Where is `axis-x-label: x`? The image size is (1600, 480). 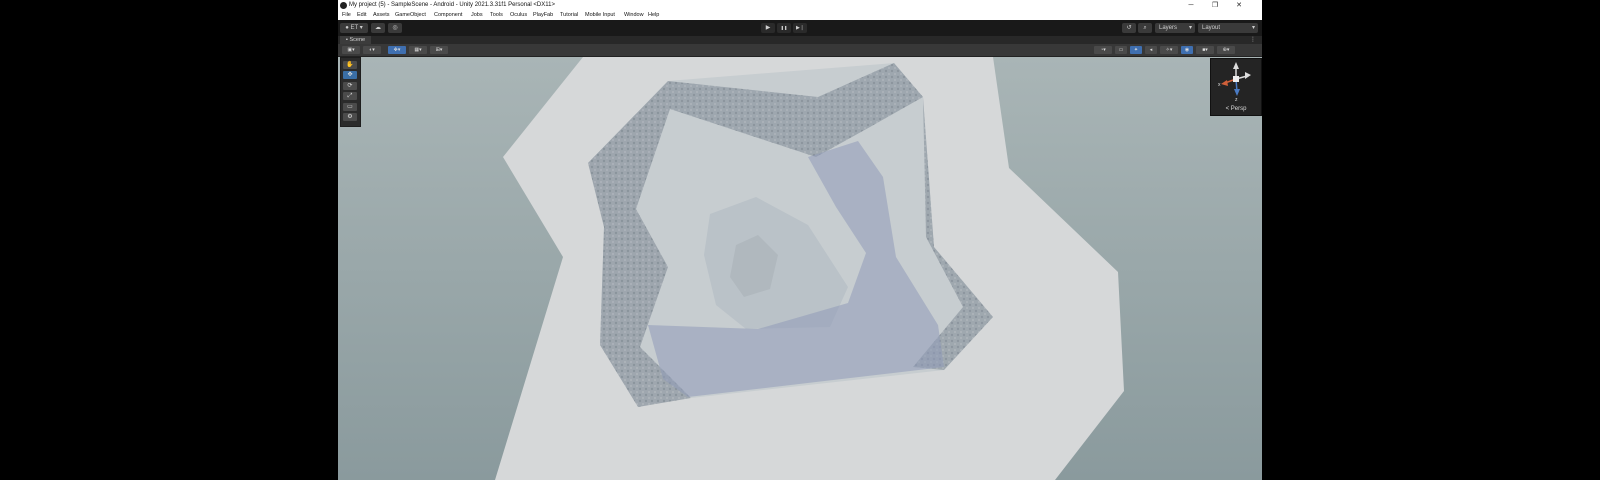
axis-x-label: x is located at coordinates (1219, 85).